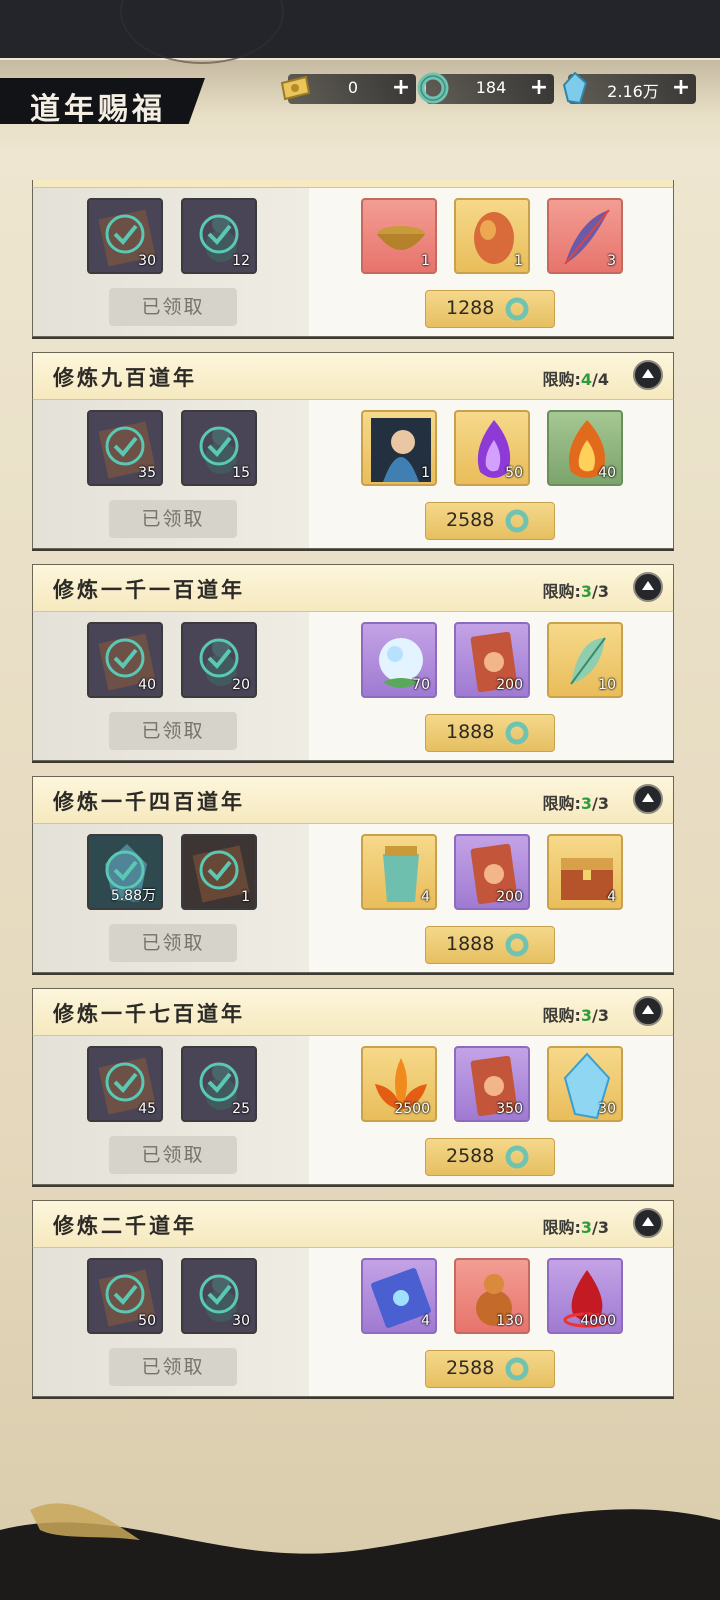 This screenshot has width=720, height=1600. What do you see at coordinates (171, 474) in the screenshot?
I see `free-reward-area: 35 15 已领取` at bounding box center [171, 474].